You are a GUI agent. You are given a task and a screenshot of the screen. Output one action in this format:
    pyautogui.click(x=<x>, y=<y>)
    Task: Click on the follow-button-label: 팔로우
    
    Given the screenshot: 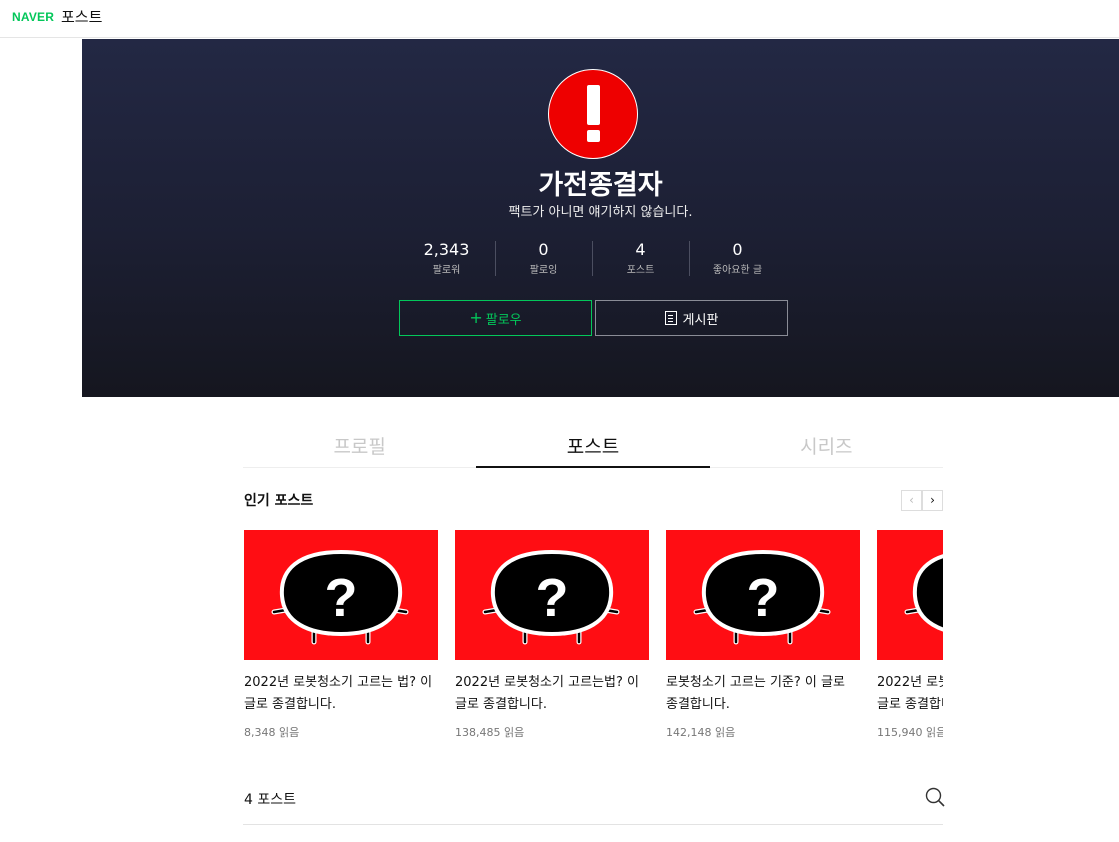 What is the action you would take?
    pyautogui.click(x=503, y=320)
    